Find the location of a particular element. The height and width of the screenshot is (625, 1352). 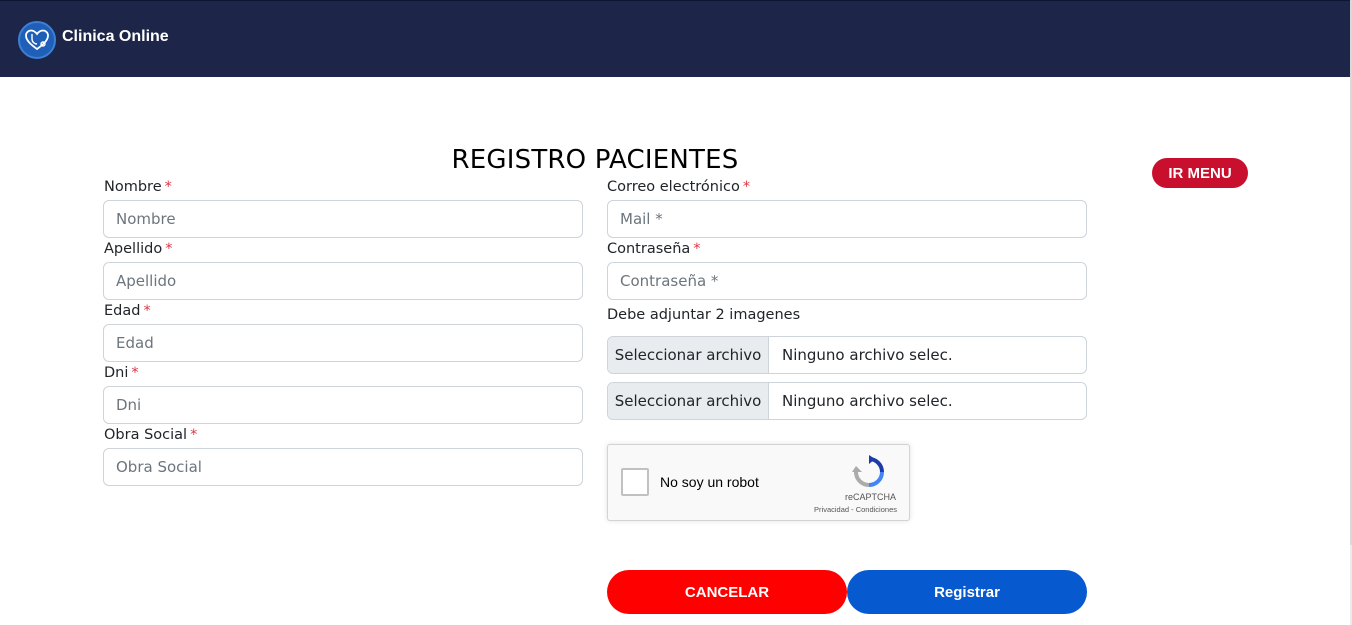

password-input is located at coordinates (847, 281).